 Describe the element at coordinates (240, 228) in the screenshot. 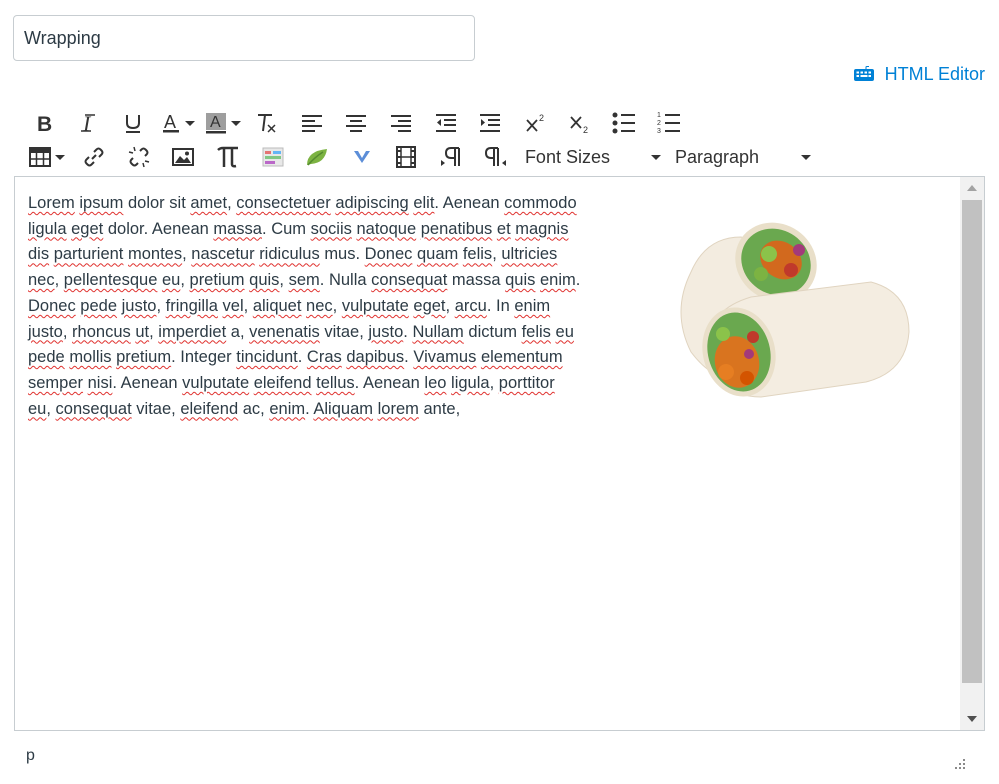

I see `editor-word: massa.` at that location.